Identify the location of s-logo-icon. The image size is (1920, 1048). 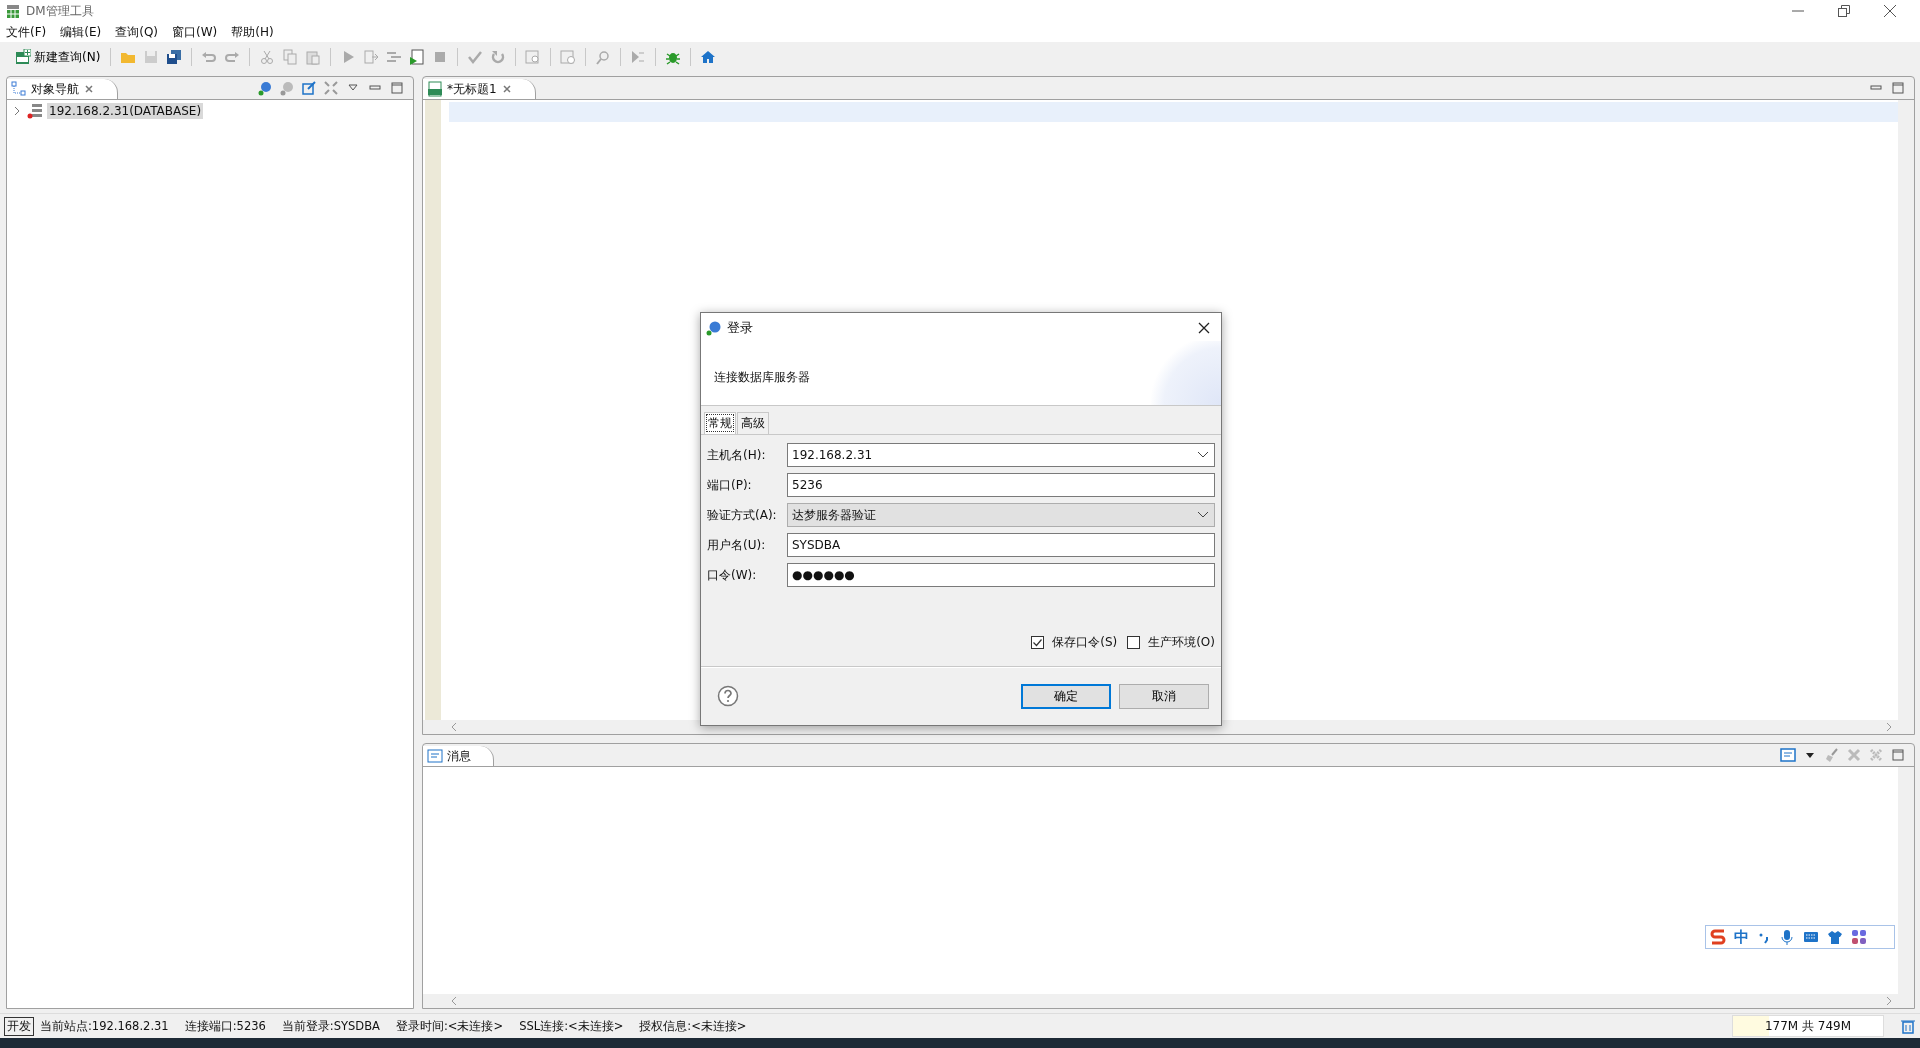
(1718, 937).